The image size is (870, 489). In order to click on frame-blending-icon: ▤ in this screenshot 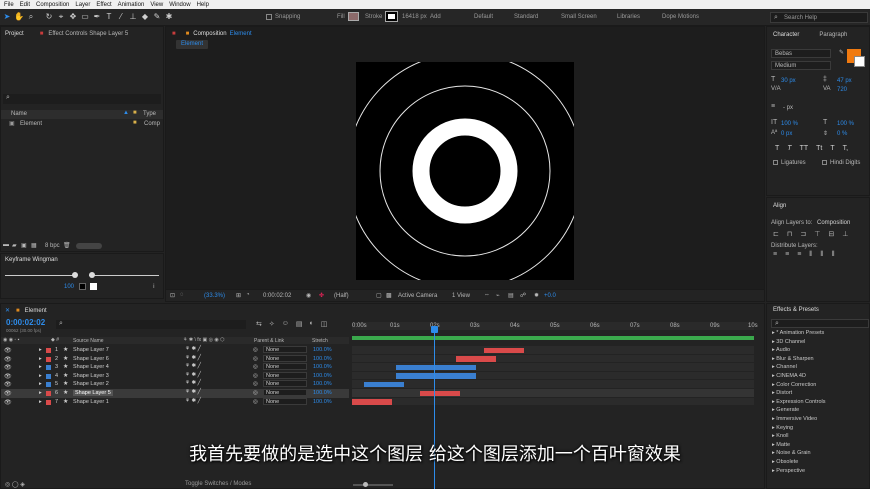, I will do `click(299, 325)`.